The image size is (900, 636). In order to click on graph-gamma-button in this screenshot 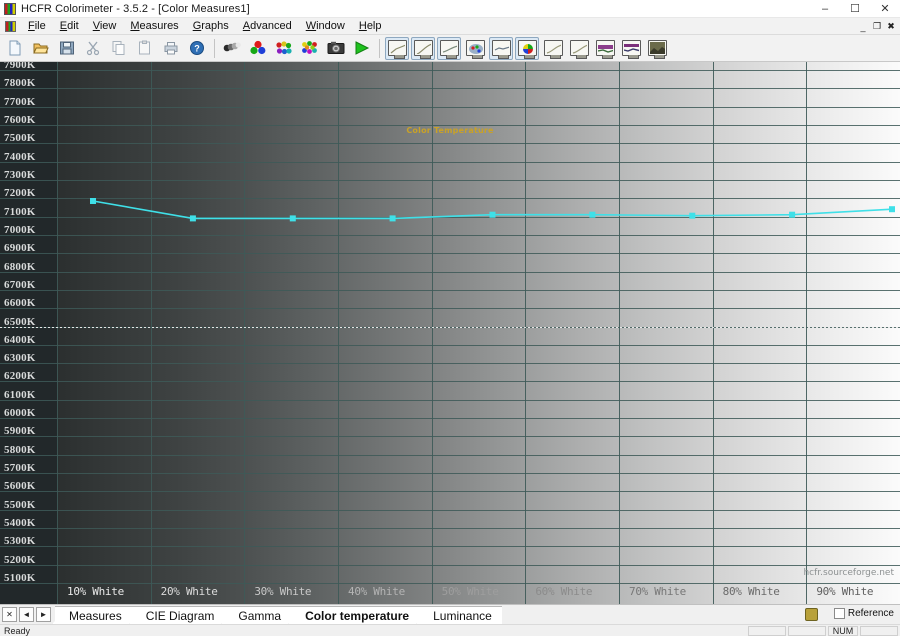, I will do `click(449, 48)`.